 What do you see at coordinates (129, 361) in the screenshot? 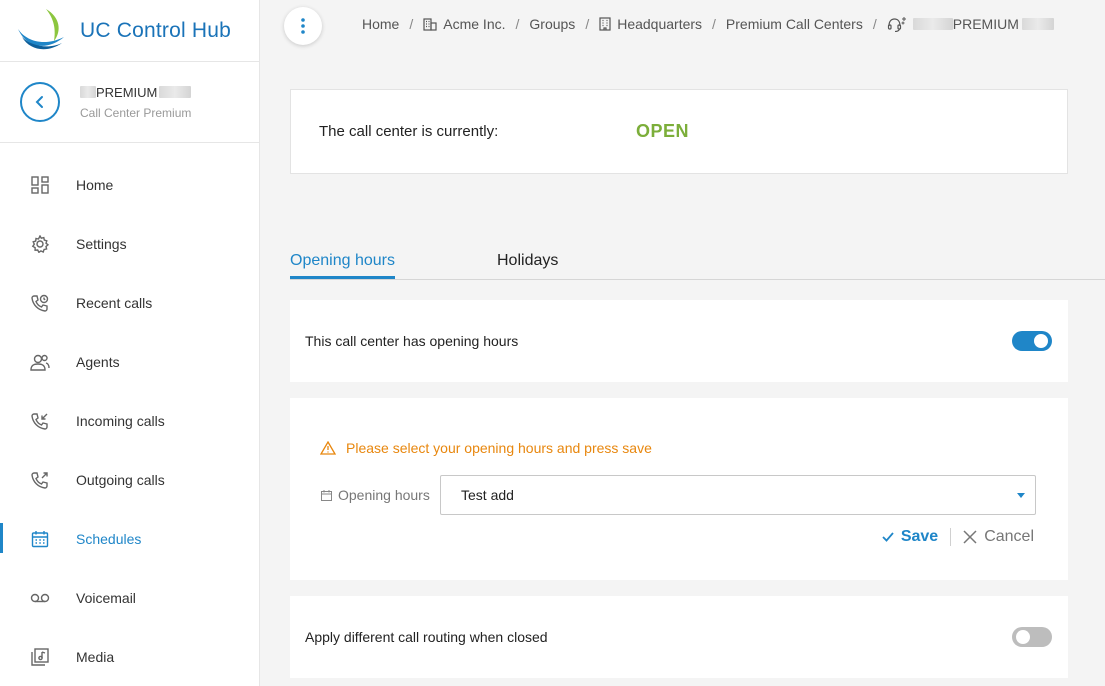
I see `sidebar-item-agents: Agents` at bounding box center [129, 361].